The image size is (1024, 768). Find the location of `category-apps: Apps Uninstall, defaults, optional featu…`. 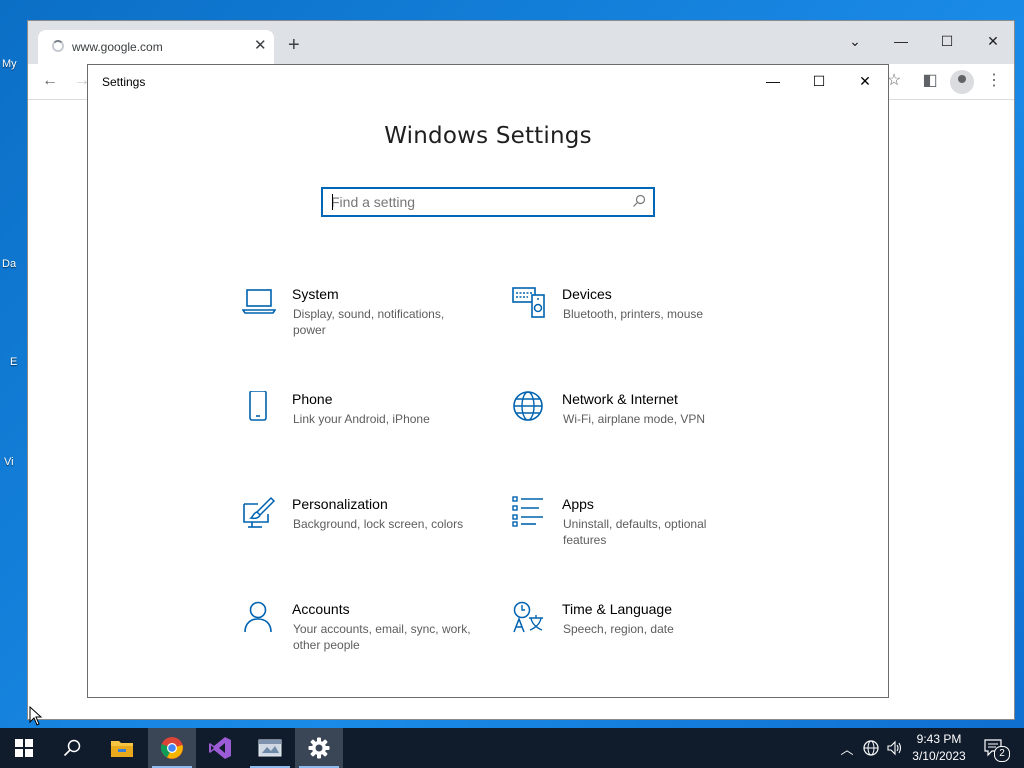

category-apps: Apps Uninstall, defaults, optional featu… is located at coordinates (637, 531).